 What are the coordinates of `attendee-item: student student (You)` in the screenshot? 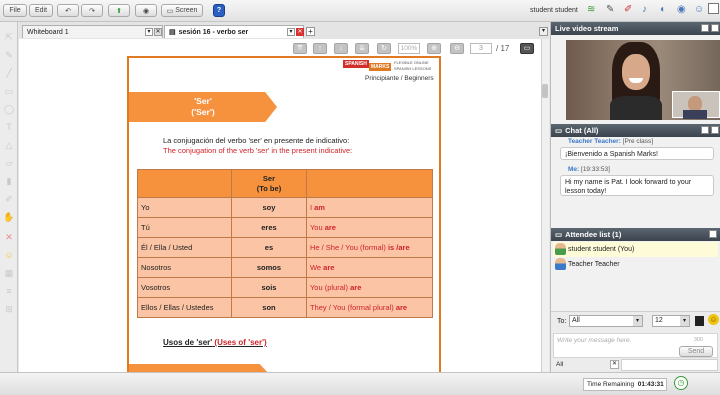 It's located at (635, 249).